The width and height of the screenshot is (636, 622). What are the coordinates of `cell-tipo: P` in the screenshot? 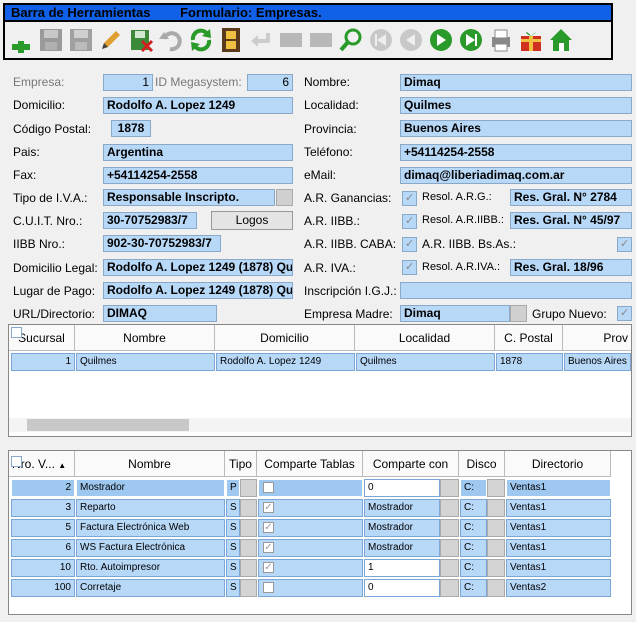 It's located at (233, 488).